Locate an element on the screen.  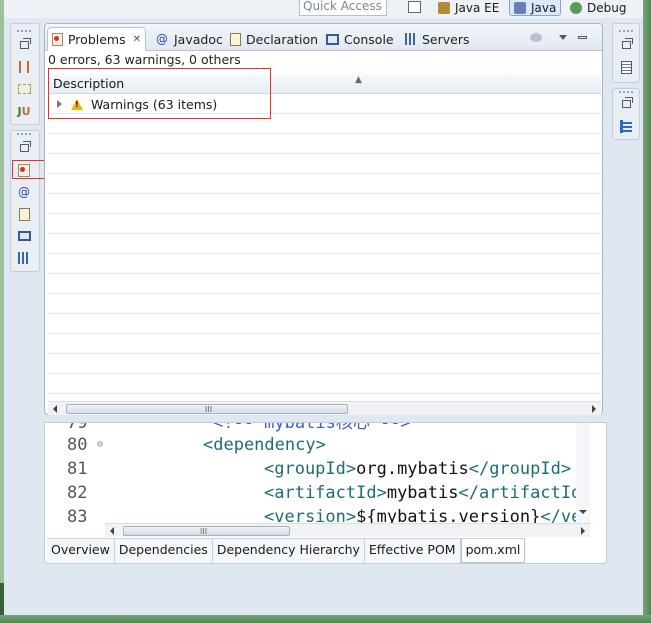
window-left-border is located at coordinates (2, 311).